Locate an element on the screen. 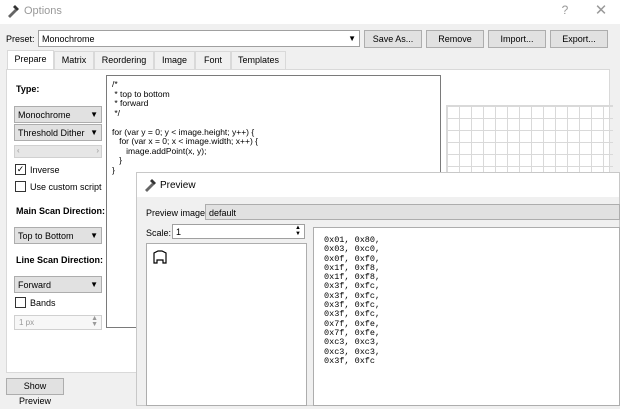 The height and width of the screenshot is (409, 620). close-icon: ✕ is located at coordinates (601, 10).